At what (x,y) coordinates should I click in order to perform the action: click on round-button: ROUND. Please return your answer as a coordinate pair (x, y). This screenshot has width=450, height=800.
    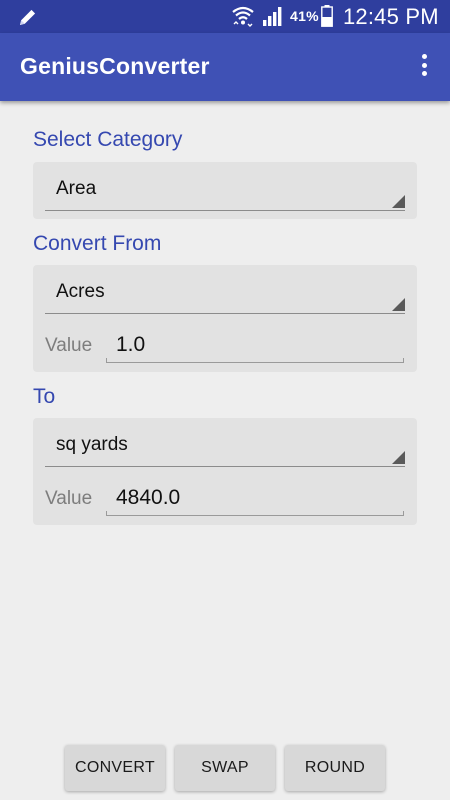
    Looking at the image, I should click on (335, 768).